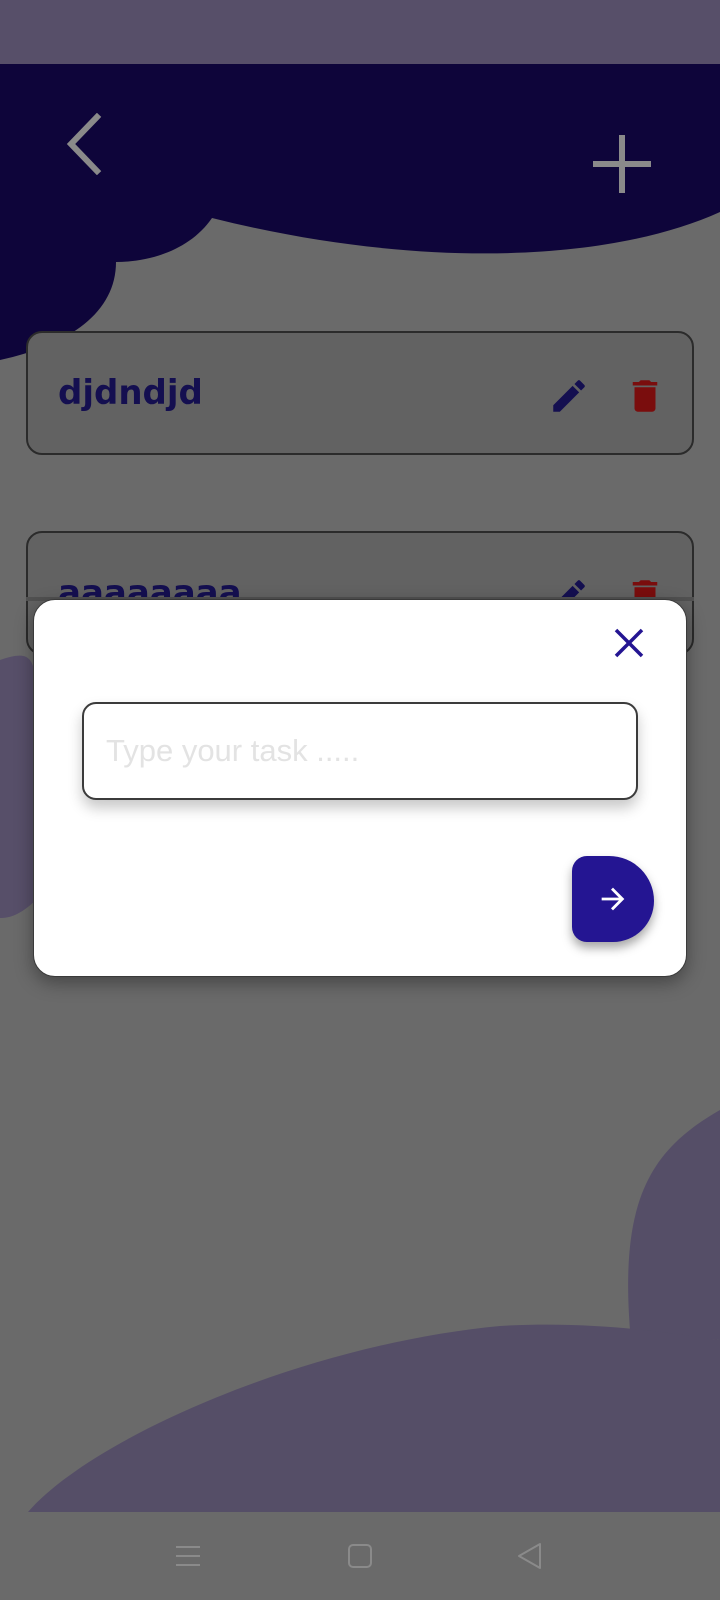 The image size is (720, 1600). Describe the element at coordinates (360, 751) in the screenshot. I see `task-input` at that location.